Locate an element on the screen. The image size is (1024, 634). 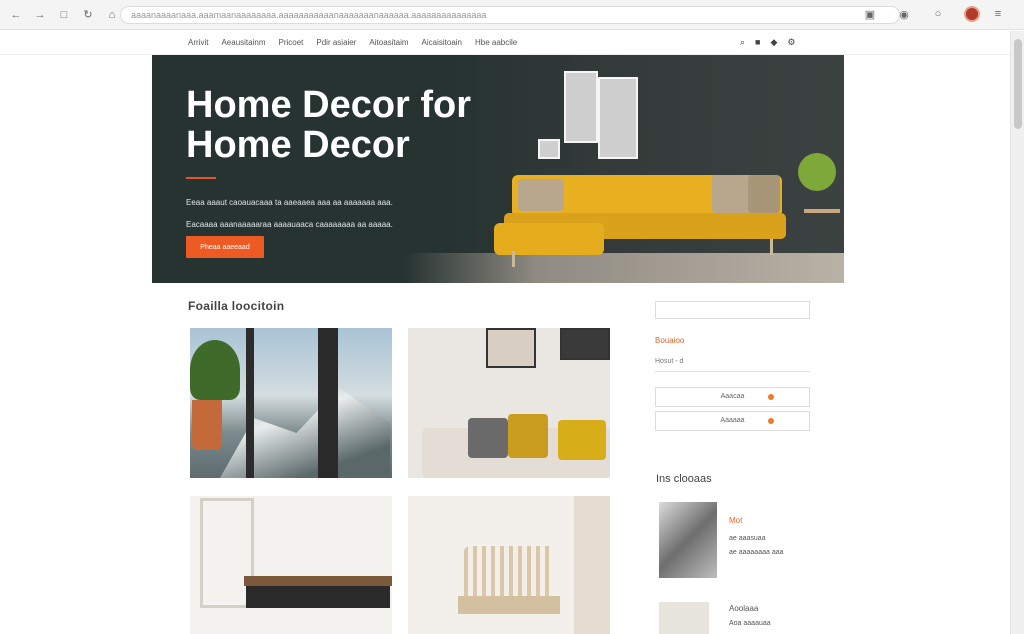
bookmark-icon: ○ is located at coordinates (938, 14).